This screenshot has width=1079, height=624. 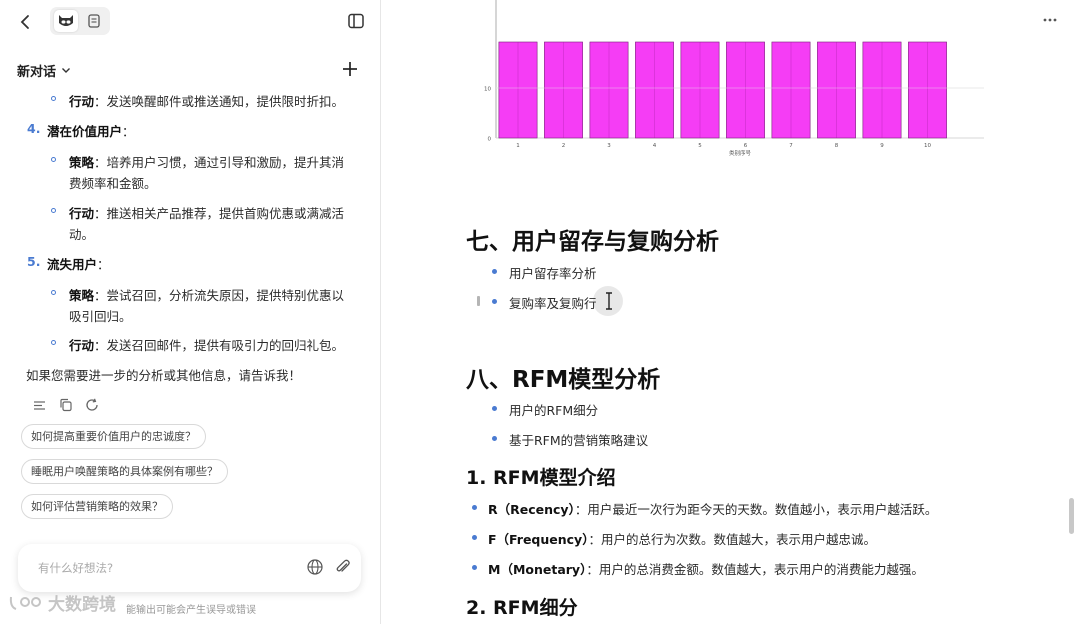 What do you see at coordinates (655, 146) in the screenshot?
I see `x-tick-label: 4` at bounding box center [655, 146].